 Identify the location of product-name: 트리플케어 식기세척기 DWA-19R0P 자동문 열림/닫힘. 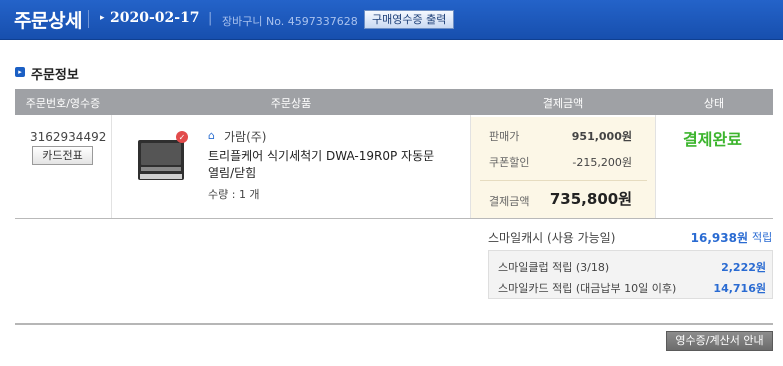
(324, 165).